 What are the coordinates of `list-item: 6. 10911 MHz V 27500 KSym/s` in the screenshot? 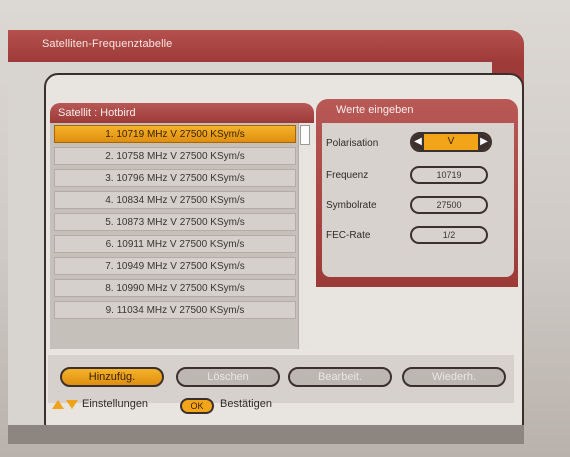 It's located at (175, 244).